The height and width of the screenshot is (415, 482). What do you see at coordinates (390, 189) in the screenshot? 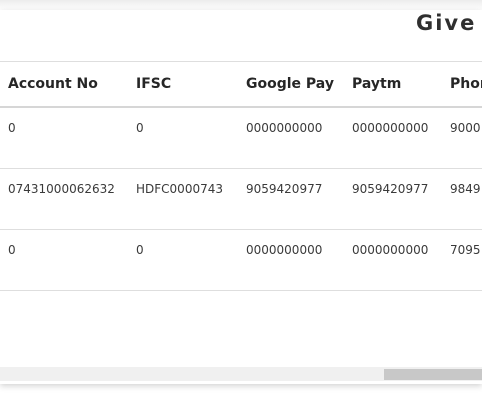
I see `table-cell-paytm: 9059420977` at bounding box center [390, 189].